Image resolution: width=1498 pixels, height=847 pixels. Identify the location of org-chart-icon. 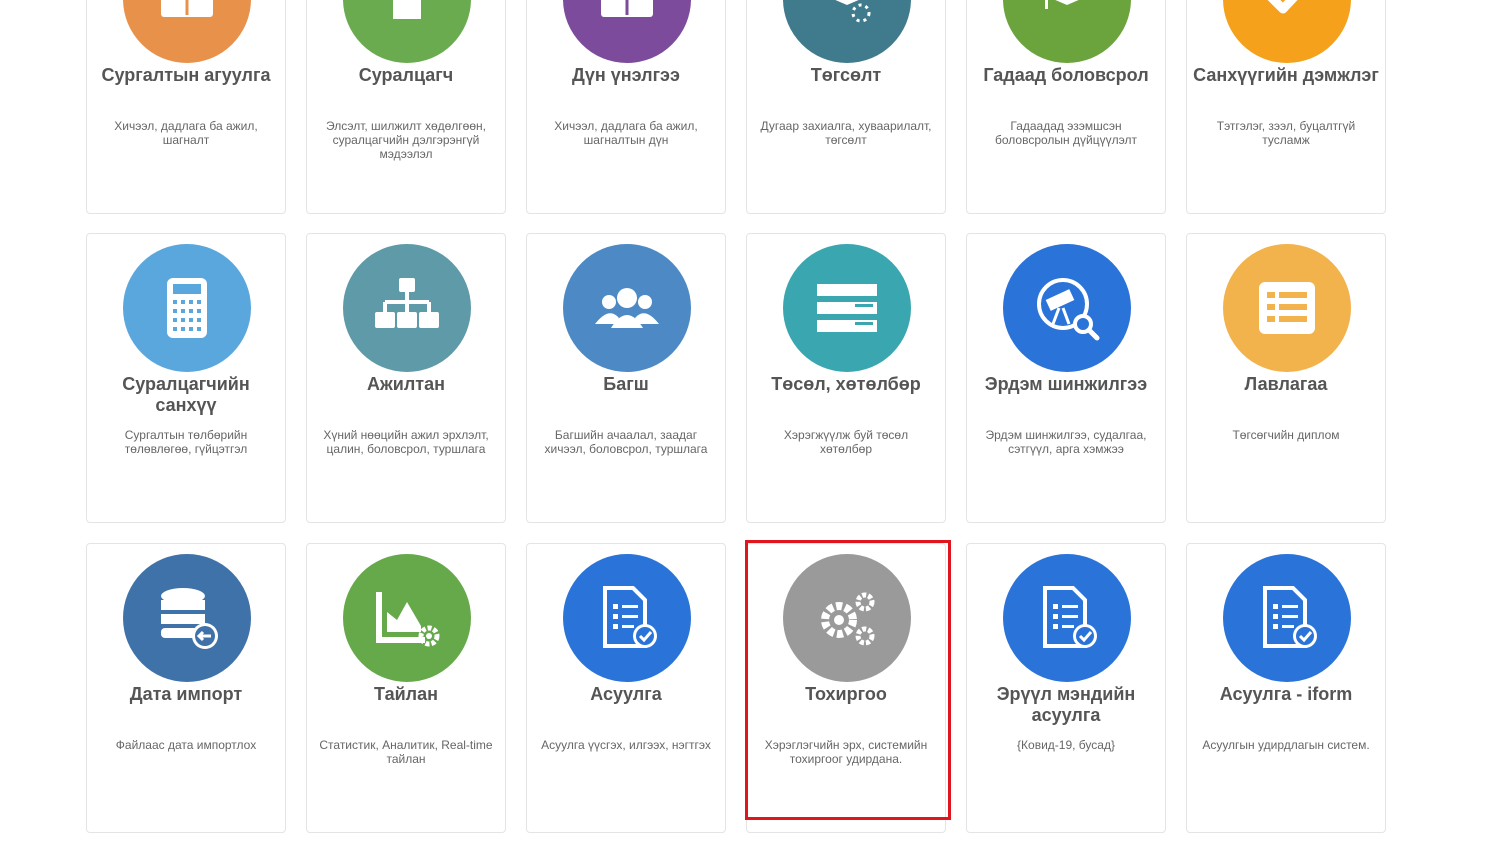
(407, 308).